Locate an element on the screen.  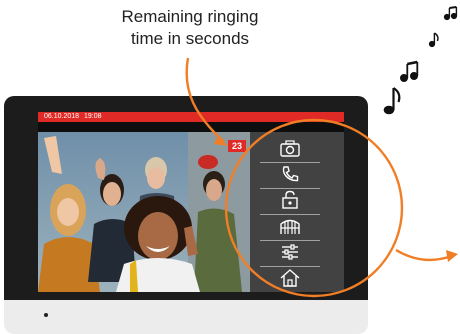
camera-icon is located at coordinates (290, 148).